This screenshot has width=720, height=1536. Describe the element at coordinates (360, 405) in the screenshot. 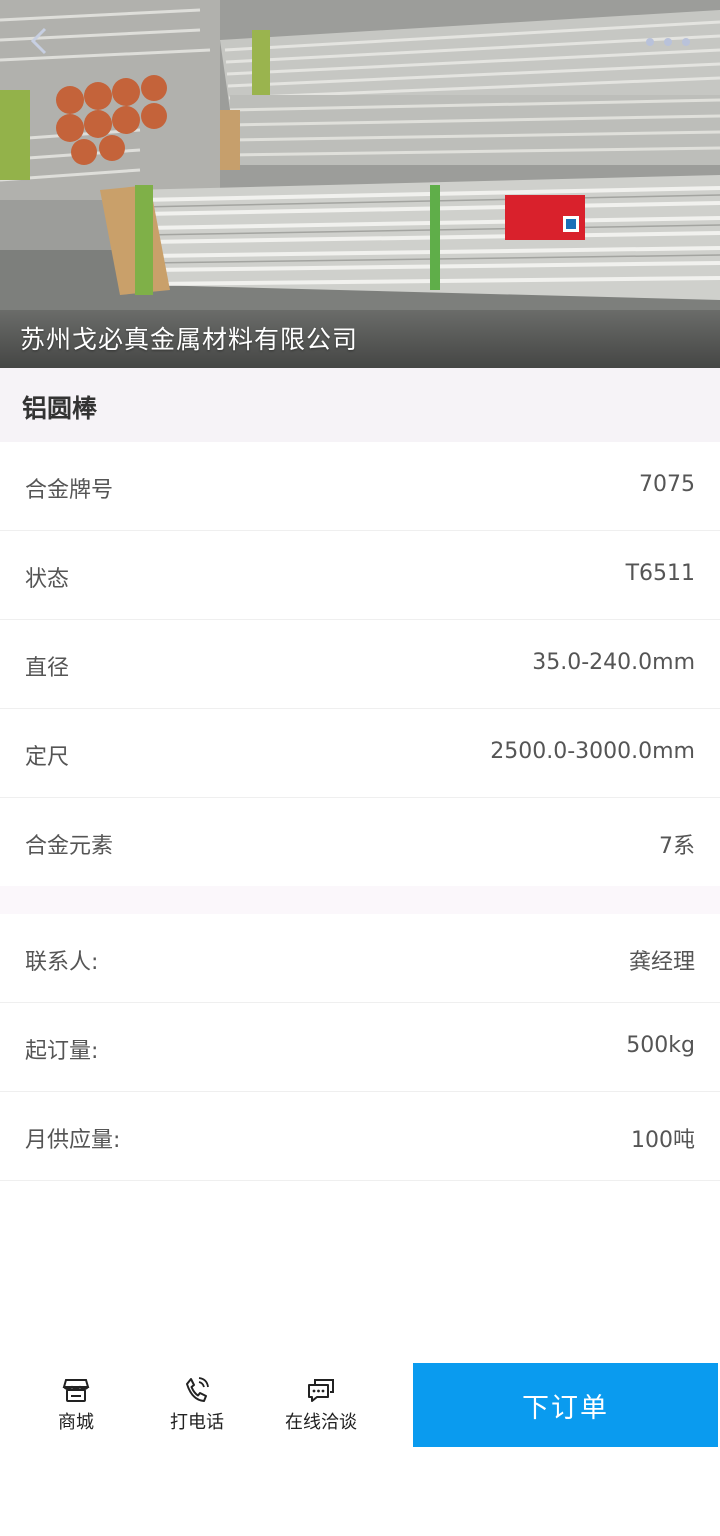

I see `product-title-bar: 铝圆棒` at that location.